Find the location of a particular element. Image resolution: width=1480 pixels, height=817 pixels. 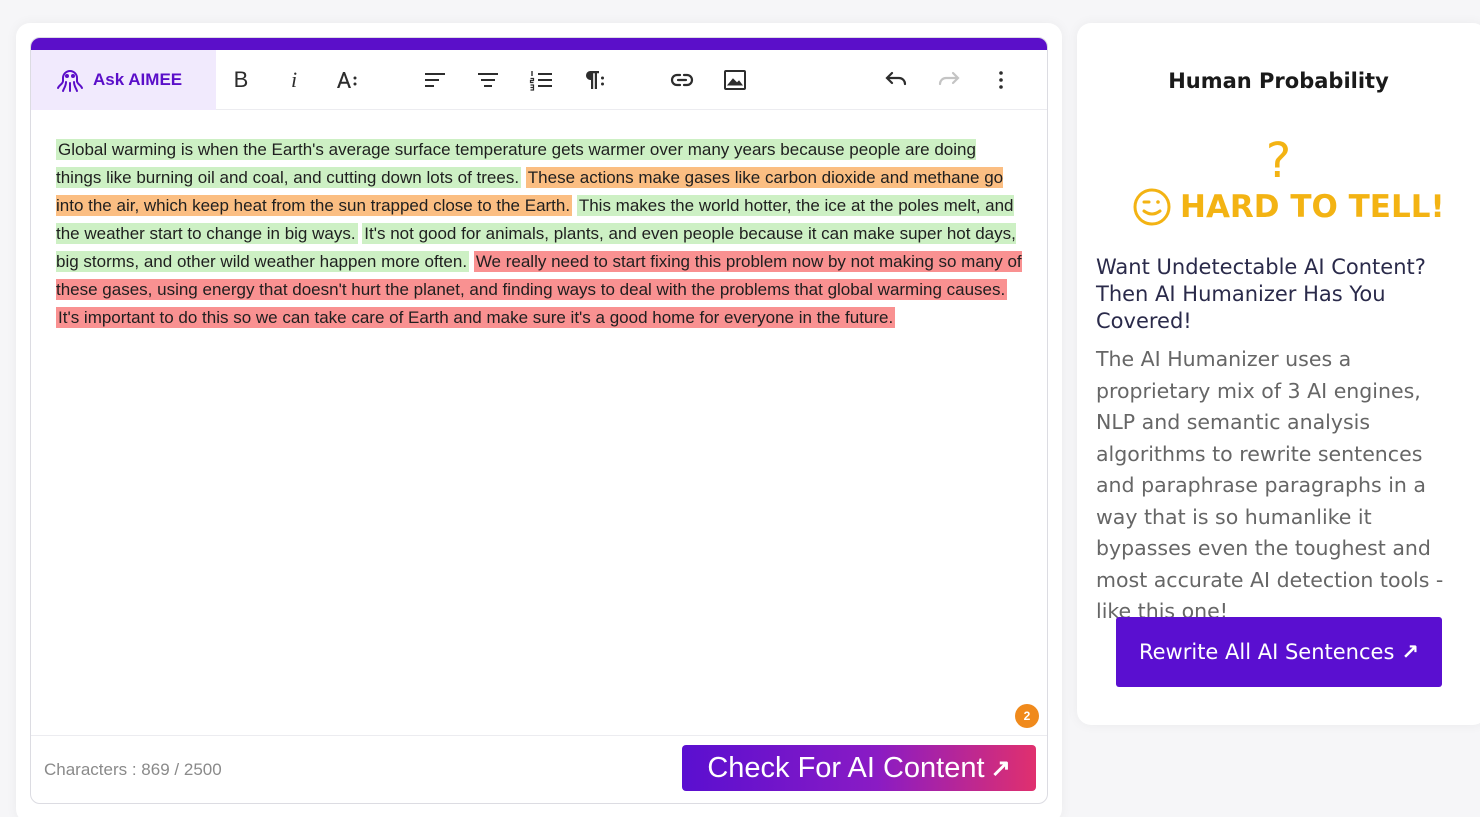

link-icon is located at coordinates (682, 80).